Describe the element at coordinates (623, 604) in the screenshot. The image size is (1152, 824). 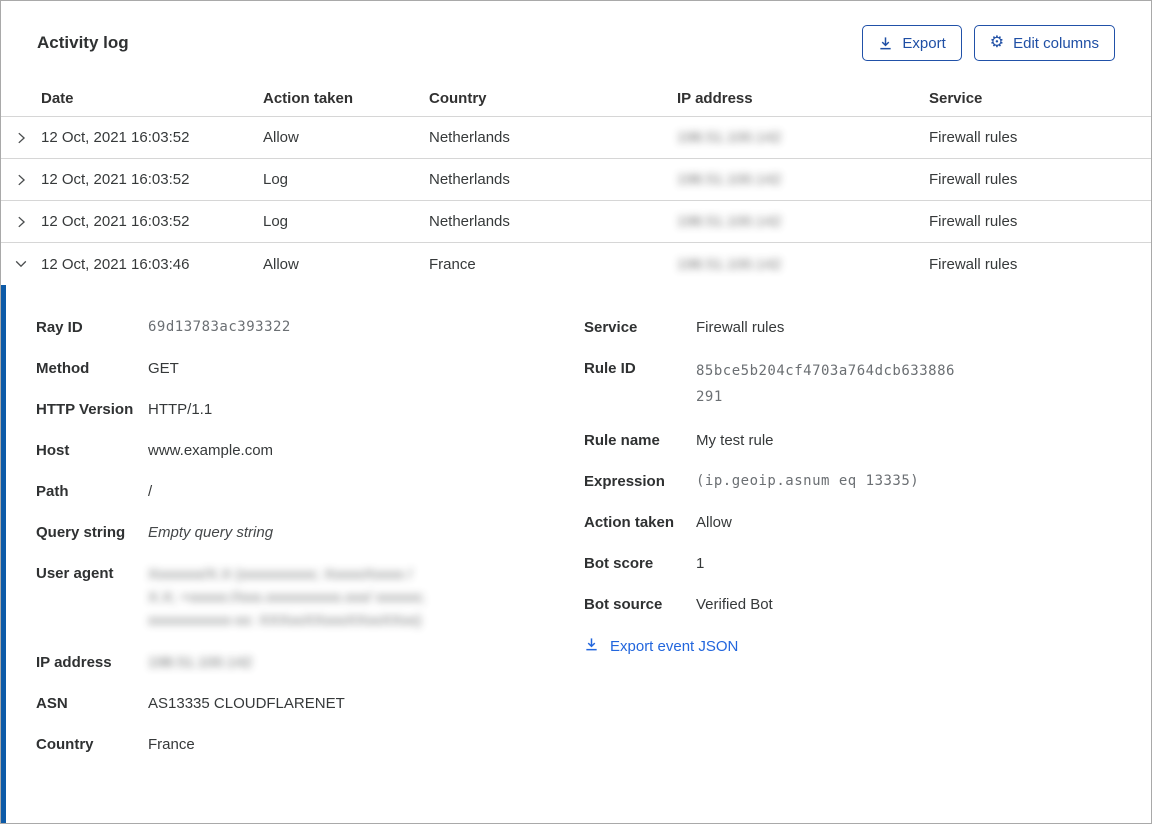
I see `field-label: Bot source` at that location.